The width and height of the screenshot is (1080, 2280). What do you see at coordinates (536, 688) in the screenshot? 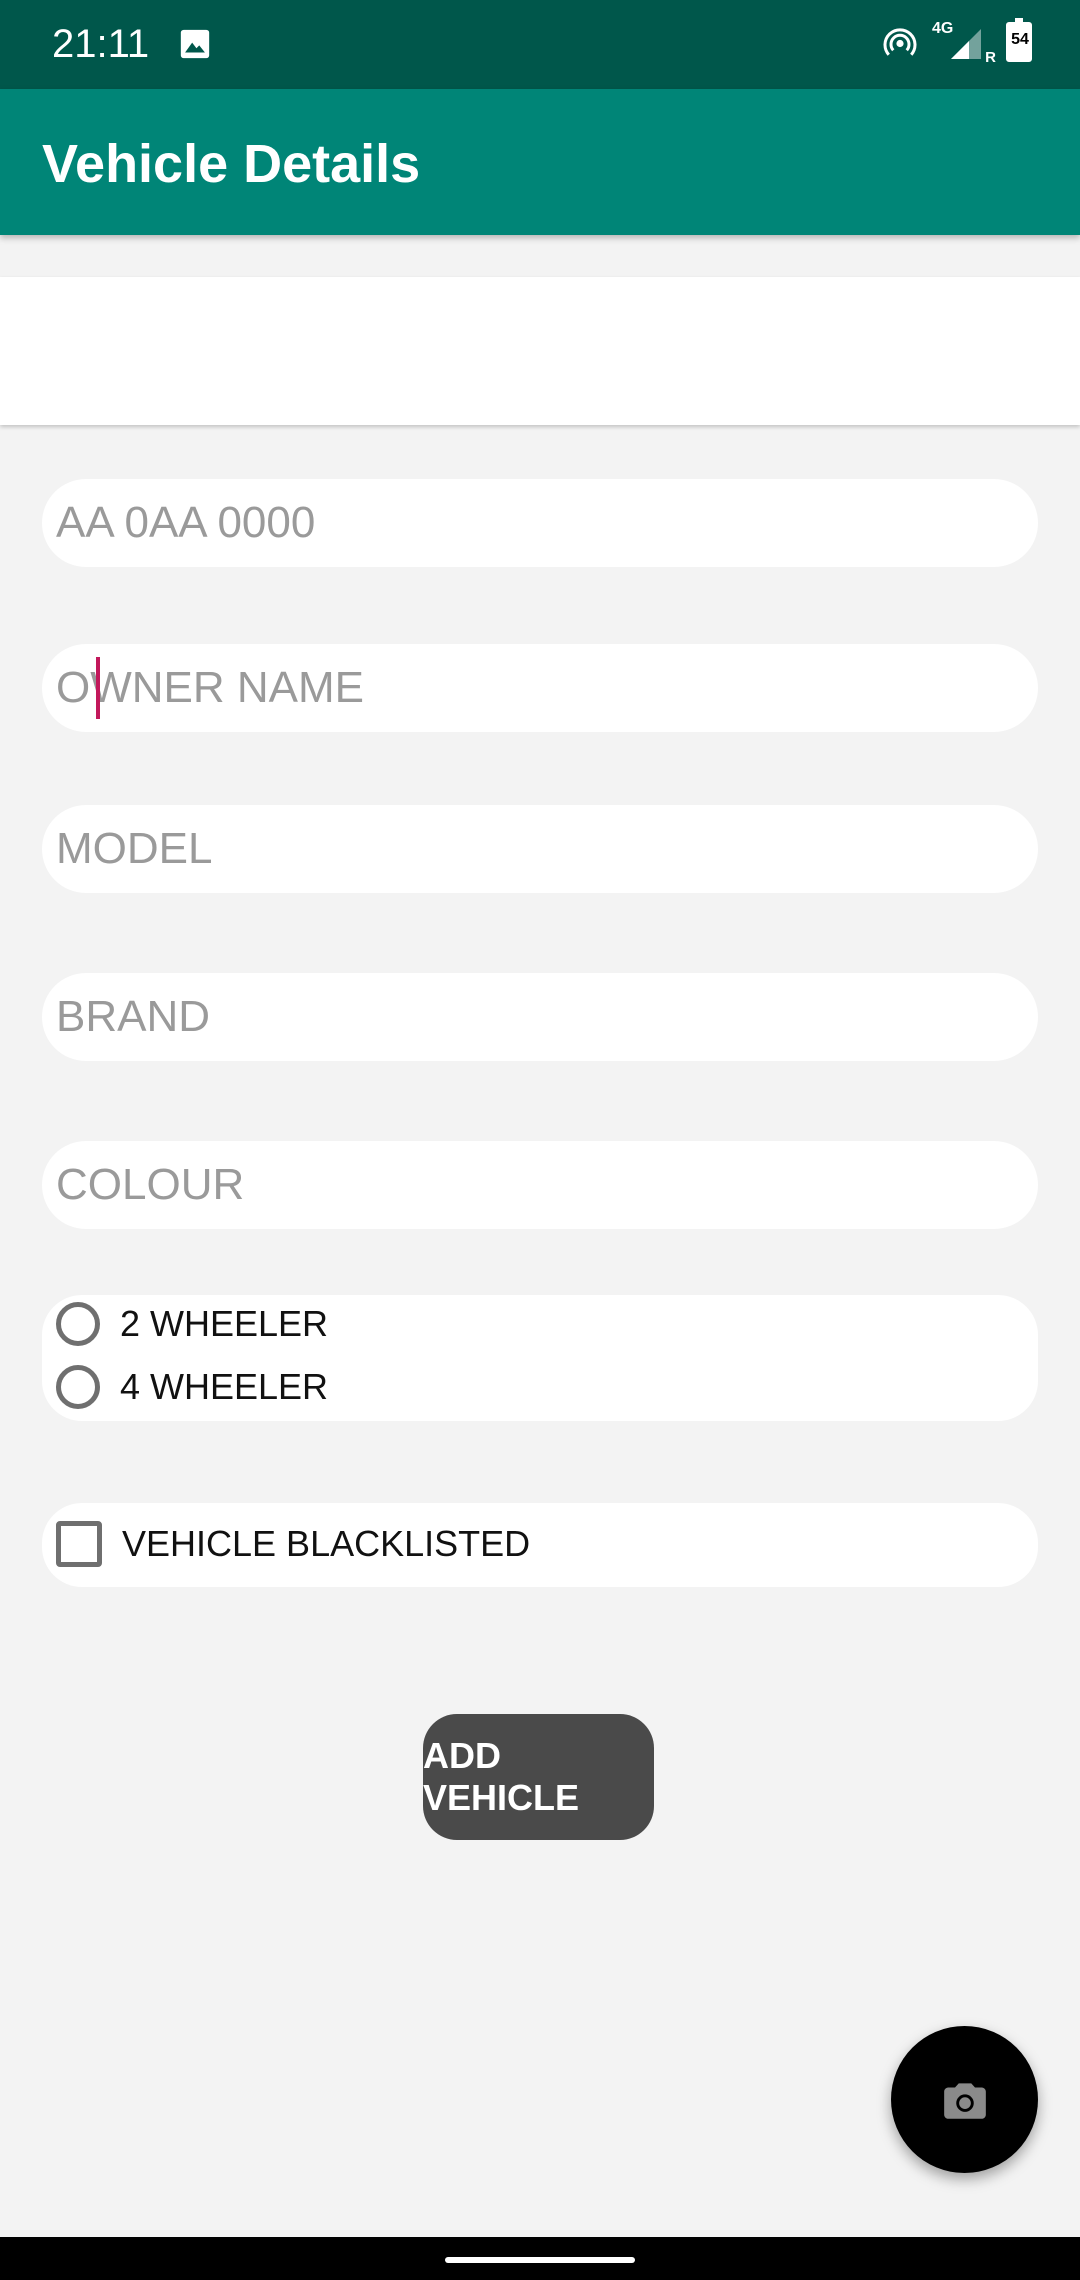
I see `owner-name-input` at bounding box center [536, 688].